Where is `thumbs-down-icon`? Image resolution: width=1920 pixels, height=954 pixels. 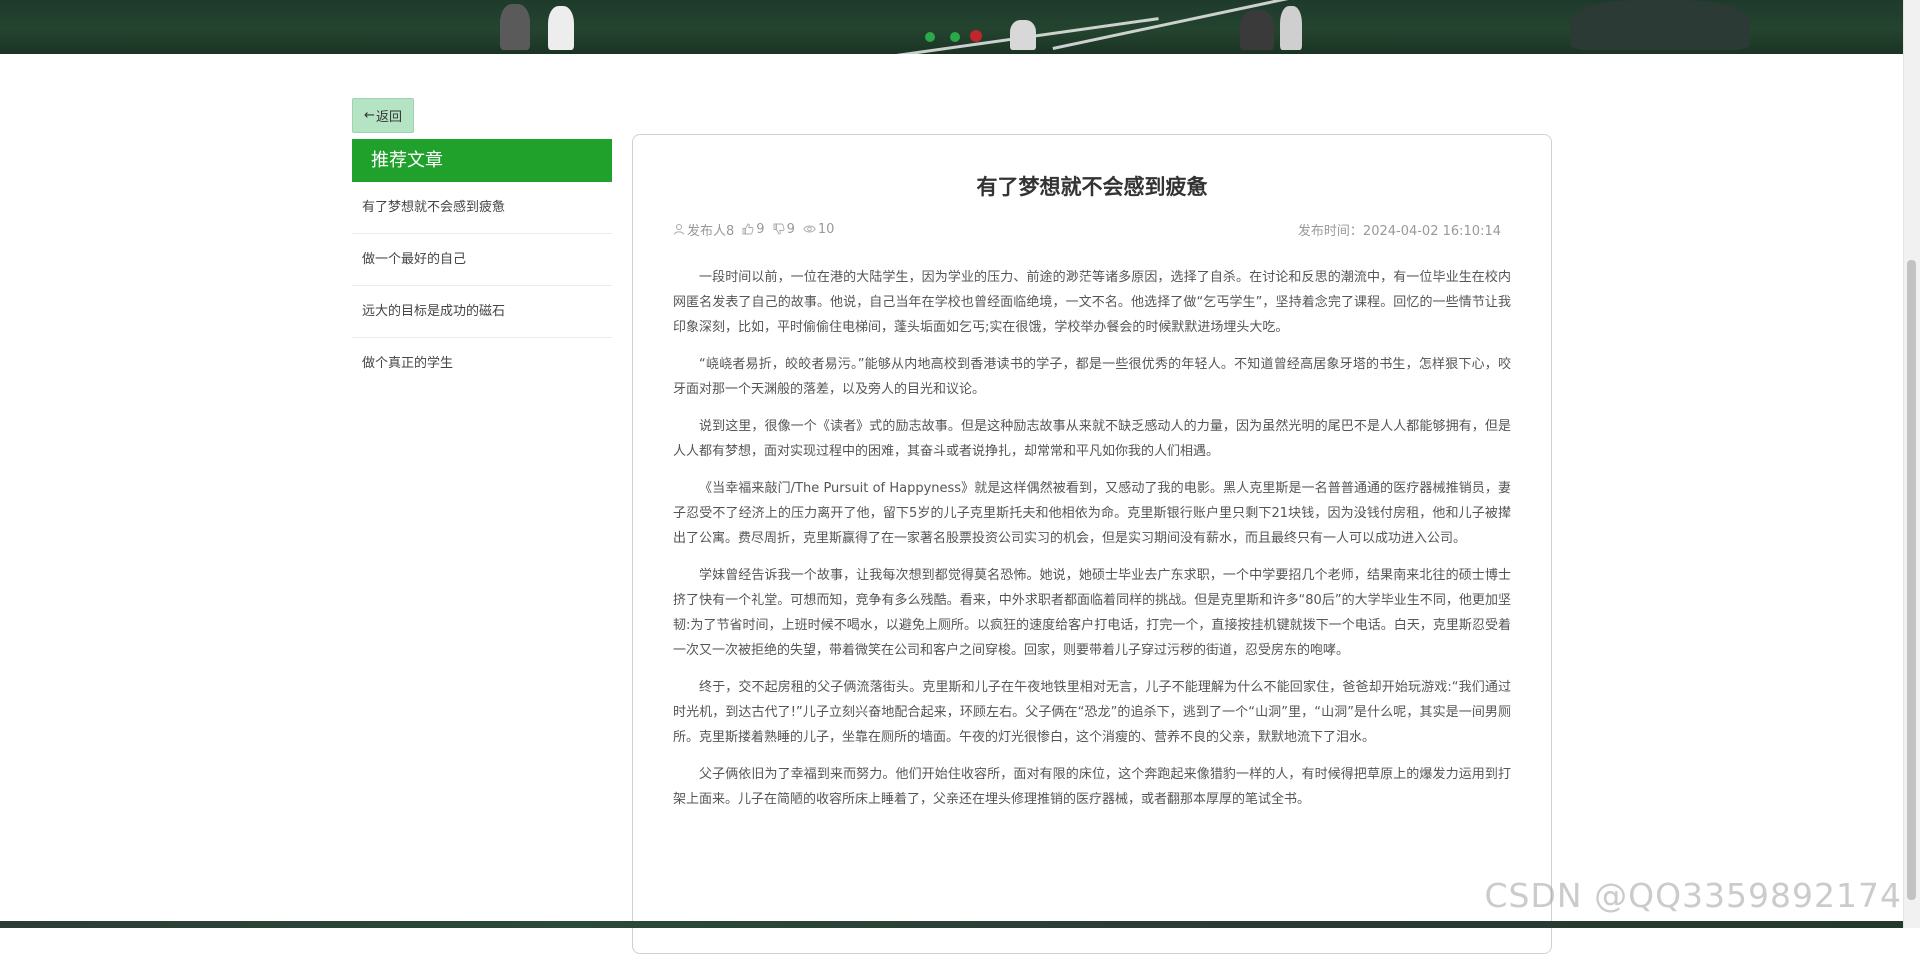
thumbs-down-icon is located at coordinates (779, 229).